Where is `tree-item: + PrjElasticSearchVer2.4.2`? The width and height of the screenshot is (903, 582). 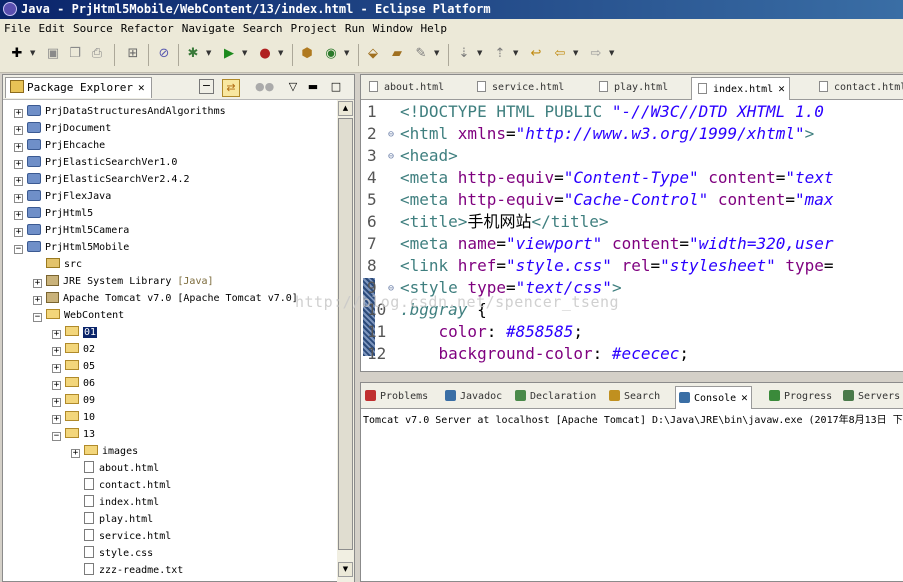
tree-item: + PrjElasticSearchVer2.4.2 is located at coordinates (102, 179).